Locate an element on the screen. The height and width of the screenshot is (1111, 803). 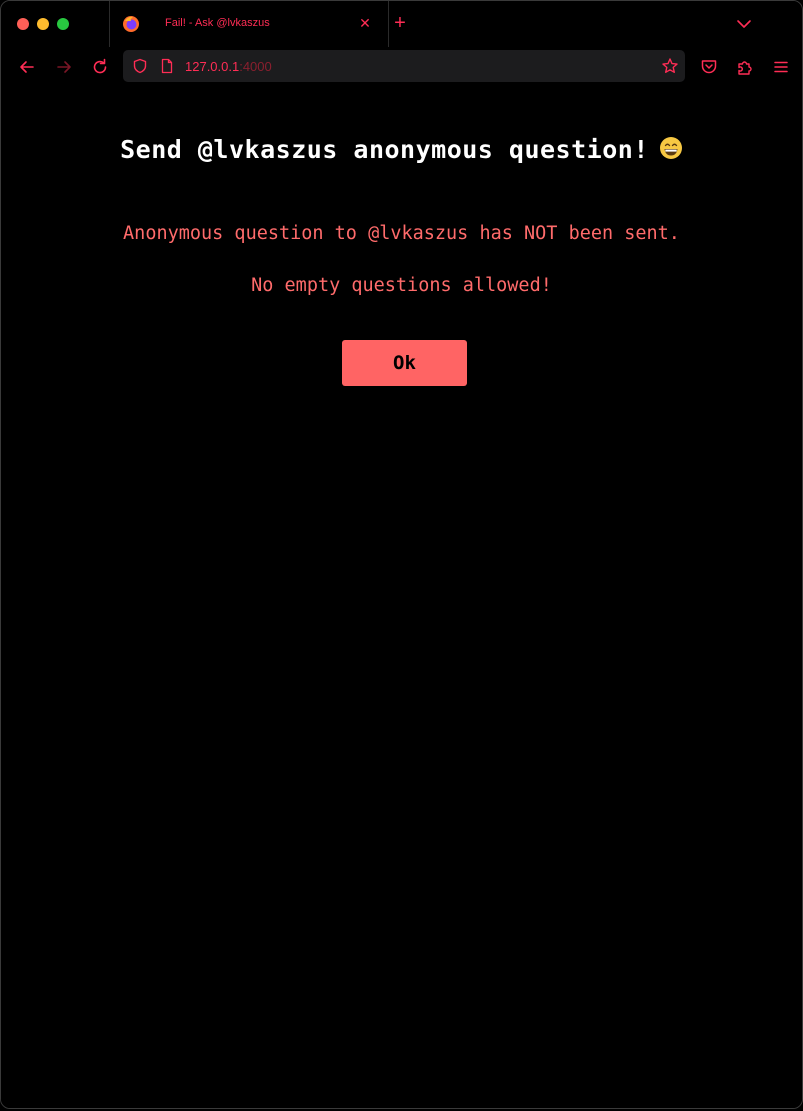
window-minimize-button is located at coordinates (43, 24).